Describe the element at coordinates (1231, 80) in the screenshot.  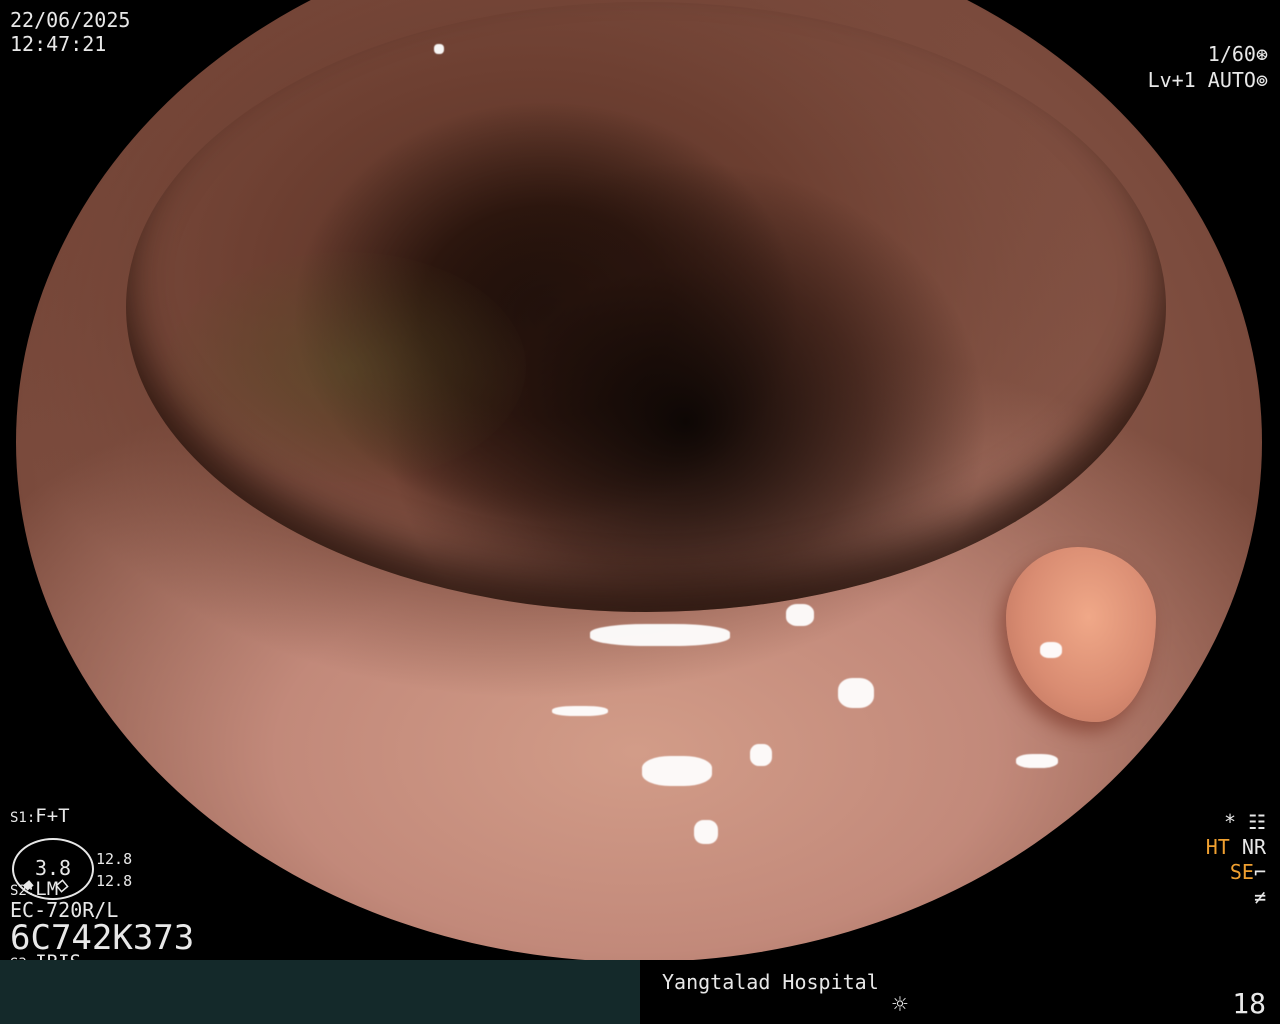
I see `auto-mode: AUTO` at that location.